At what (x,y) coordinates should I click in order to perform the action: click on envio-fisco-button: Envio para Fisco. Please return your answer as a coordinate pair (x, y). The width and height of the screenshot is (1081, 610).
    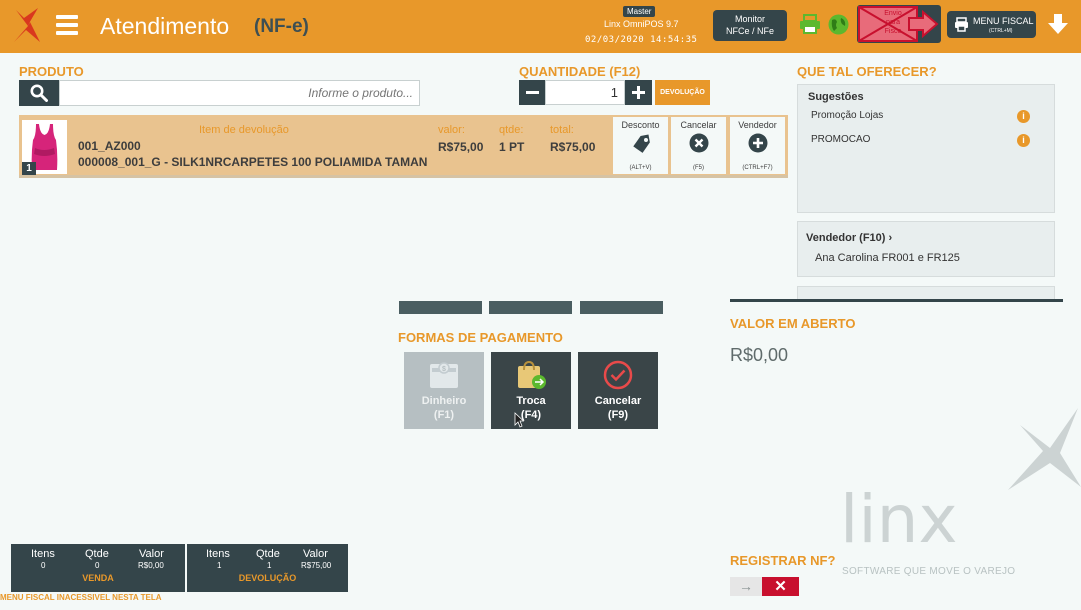
    Looking at the image, I should click on (899, 24).